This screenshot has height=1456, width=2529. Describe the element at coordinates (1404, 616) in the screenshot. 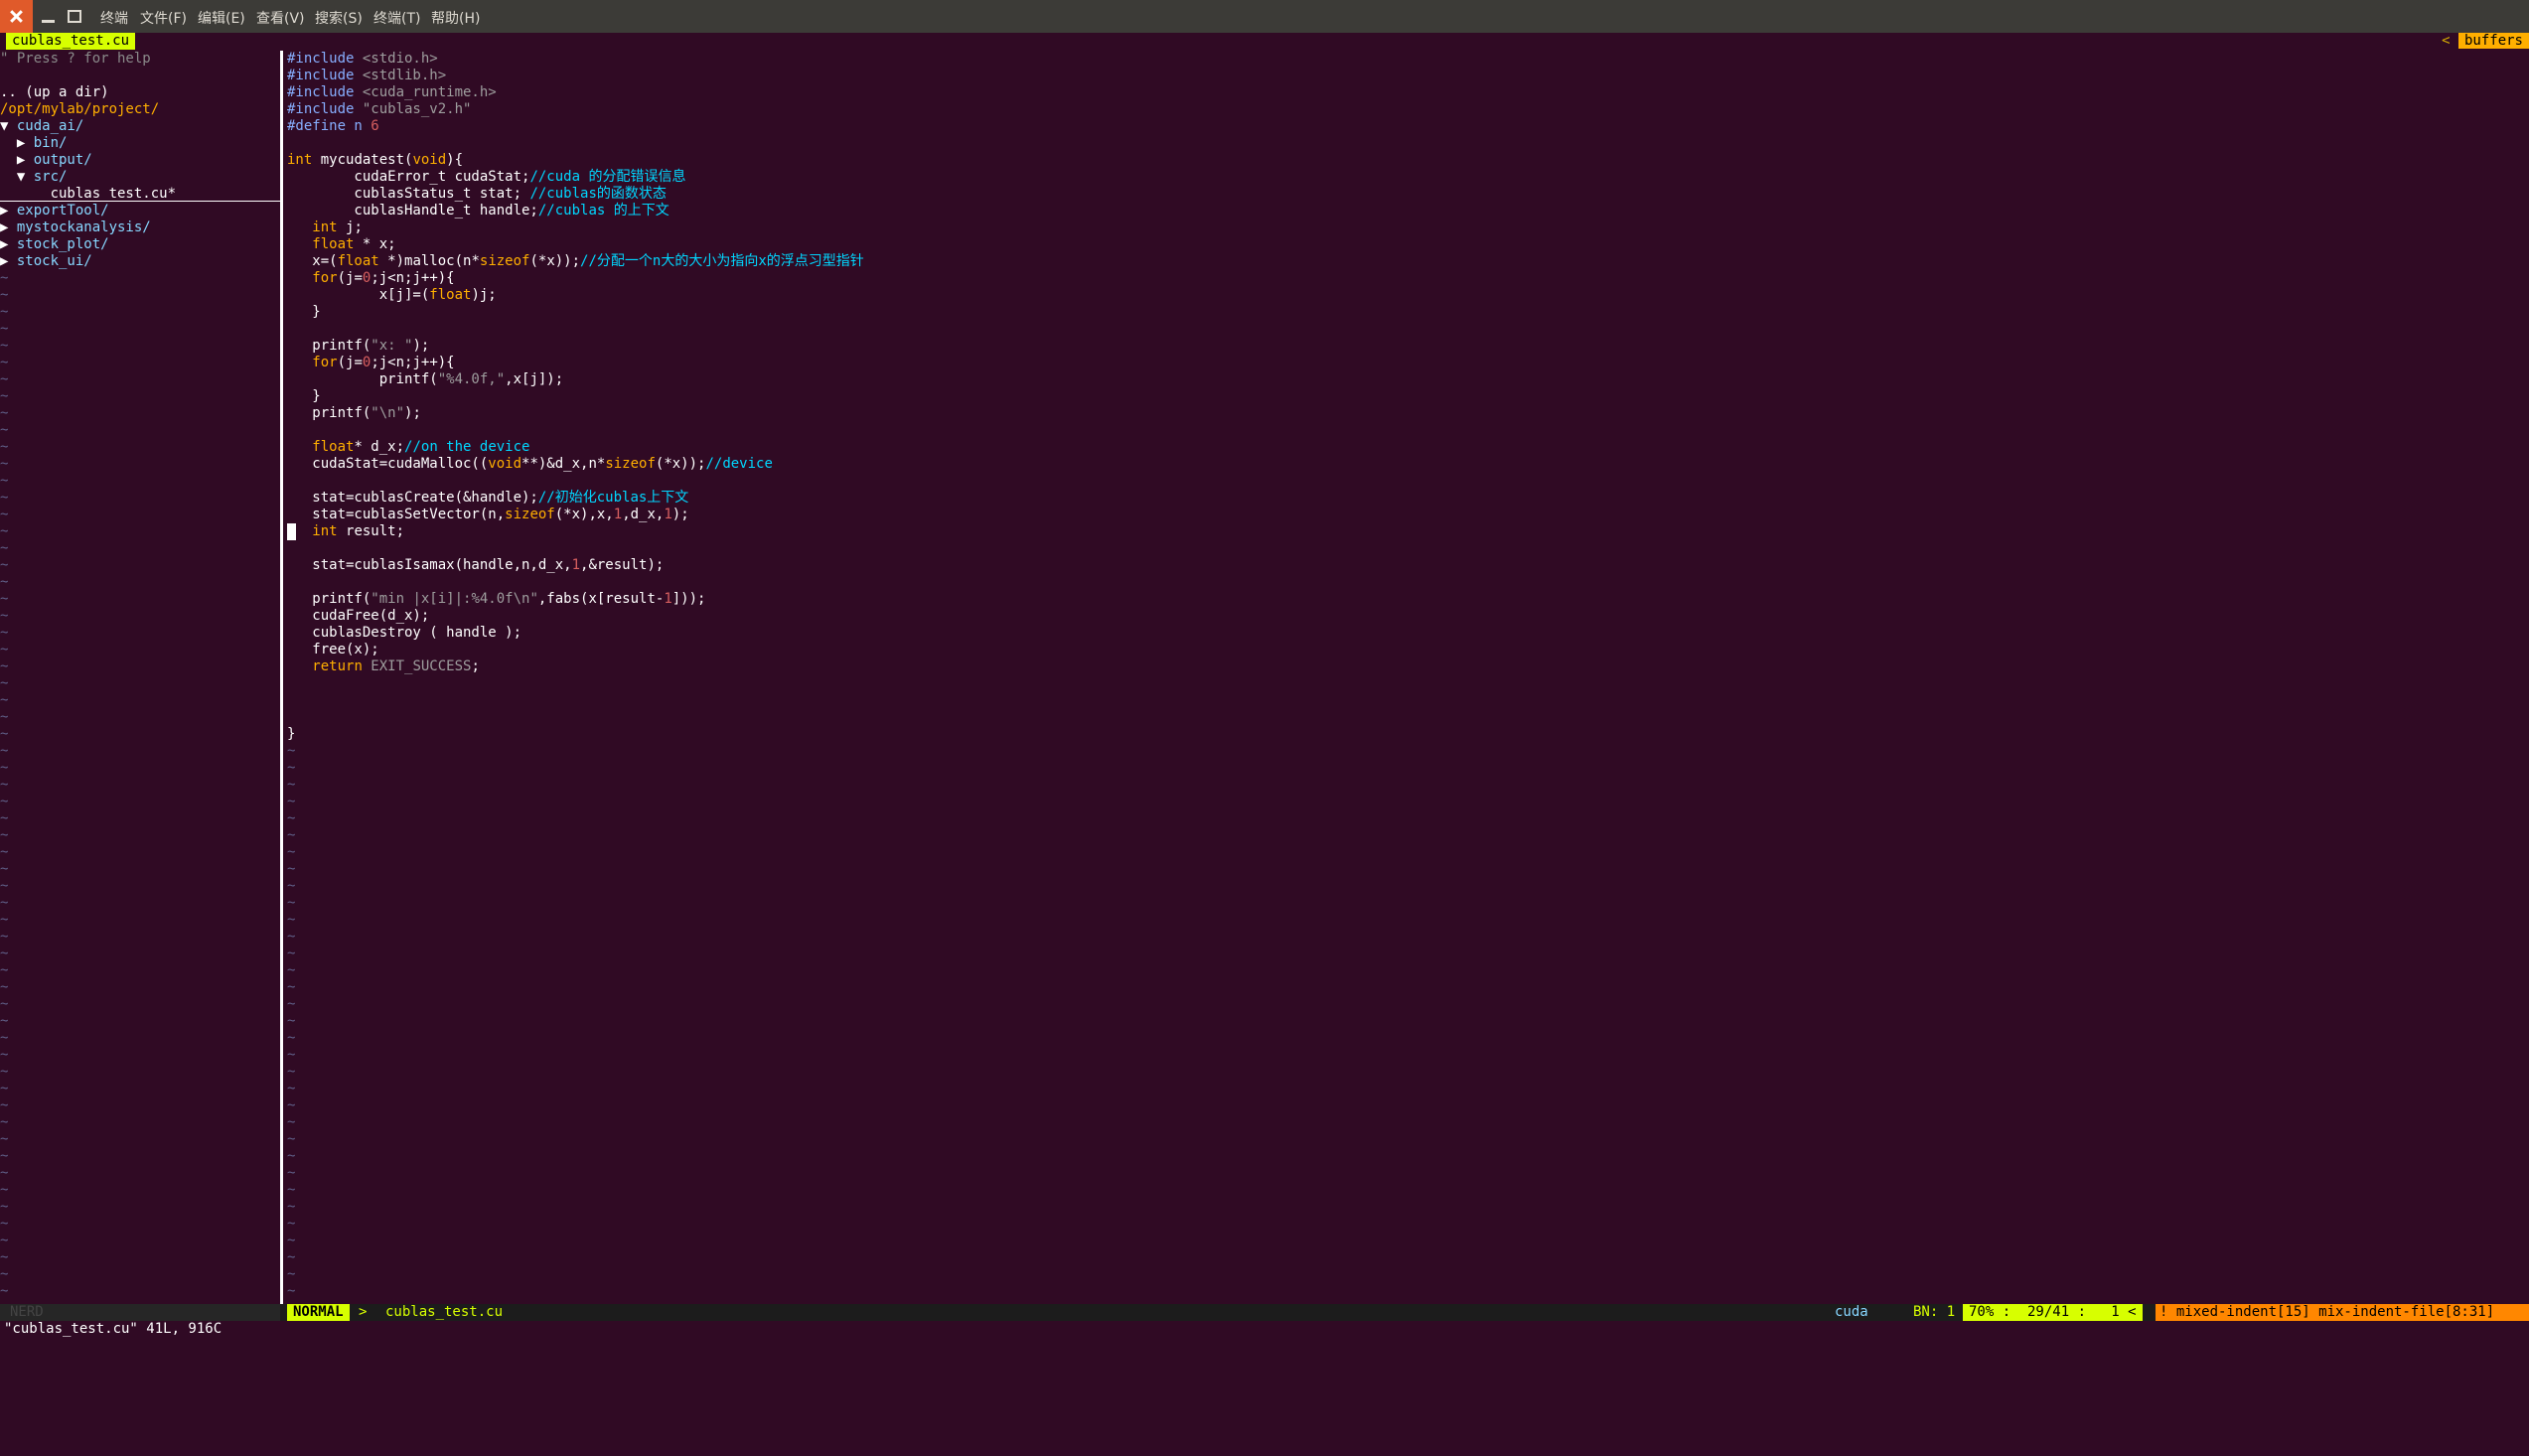

I see `code-line: cudaFree(d_x);` at that location.